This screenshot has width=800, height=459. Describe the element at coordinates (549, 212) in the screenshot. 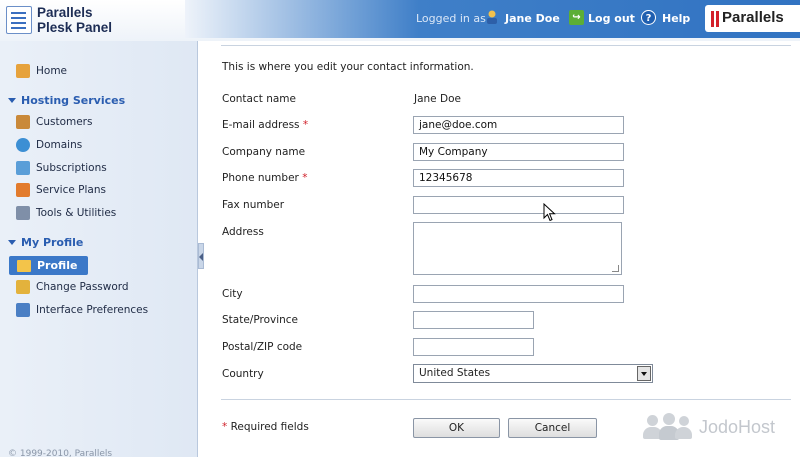

I see `mouse-cursor-icon` at that location.